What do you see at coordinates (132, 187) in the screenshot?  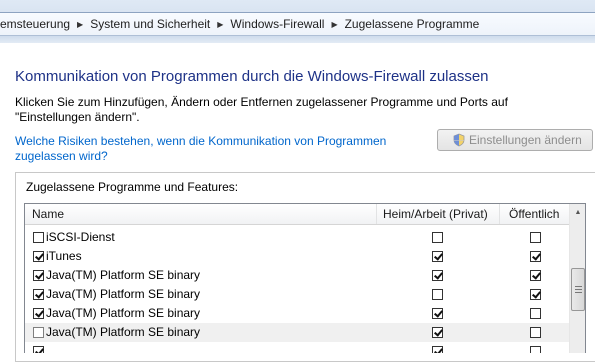 I see `group-label: Zugelassene Programme und Features:` at bounding box center [132, 187].